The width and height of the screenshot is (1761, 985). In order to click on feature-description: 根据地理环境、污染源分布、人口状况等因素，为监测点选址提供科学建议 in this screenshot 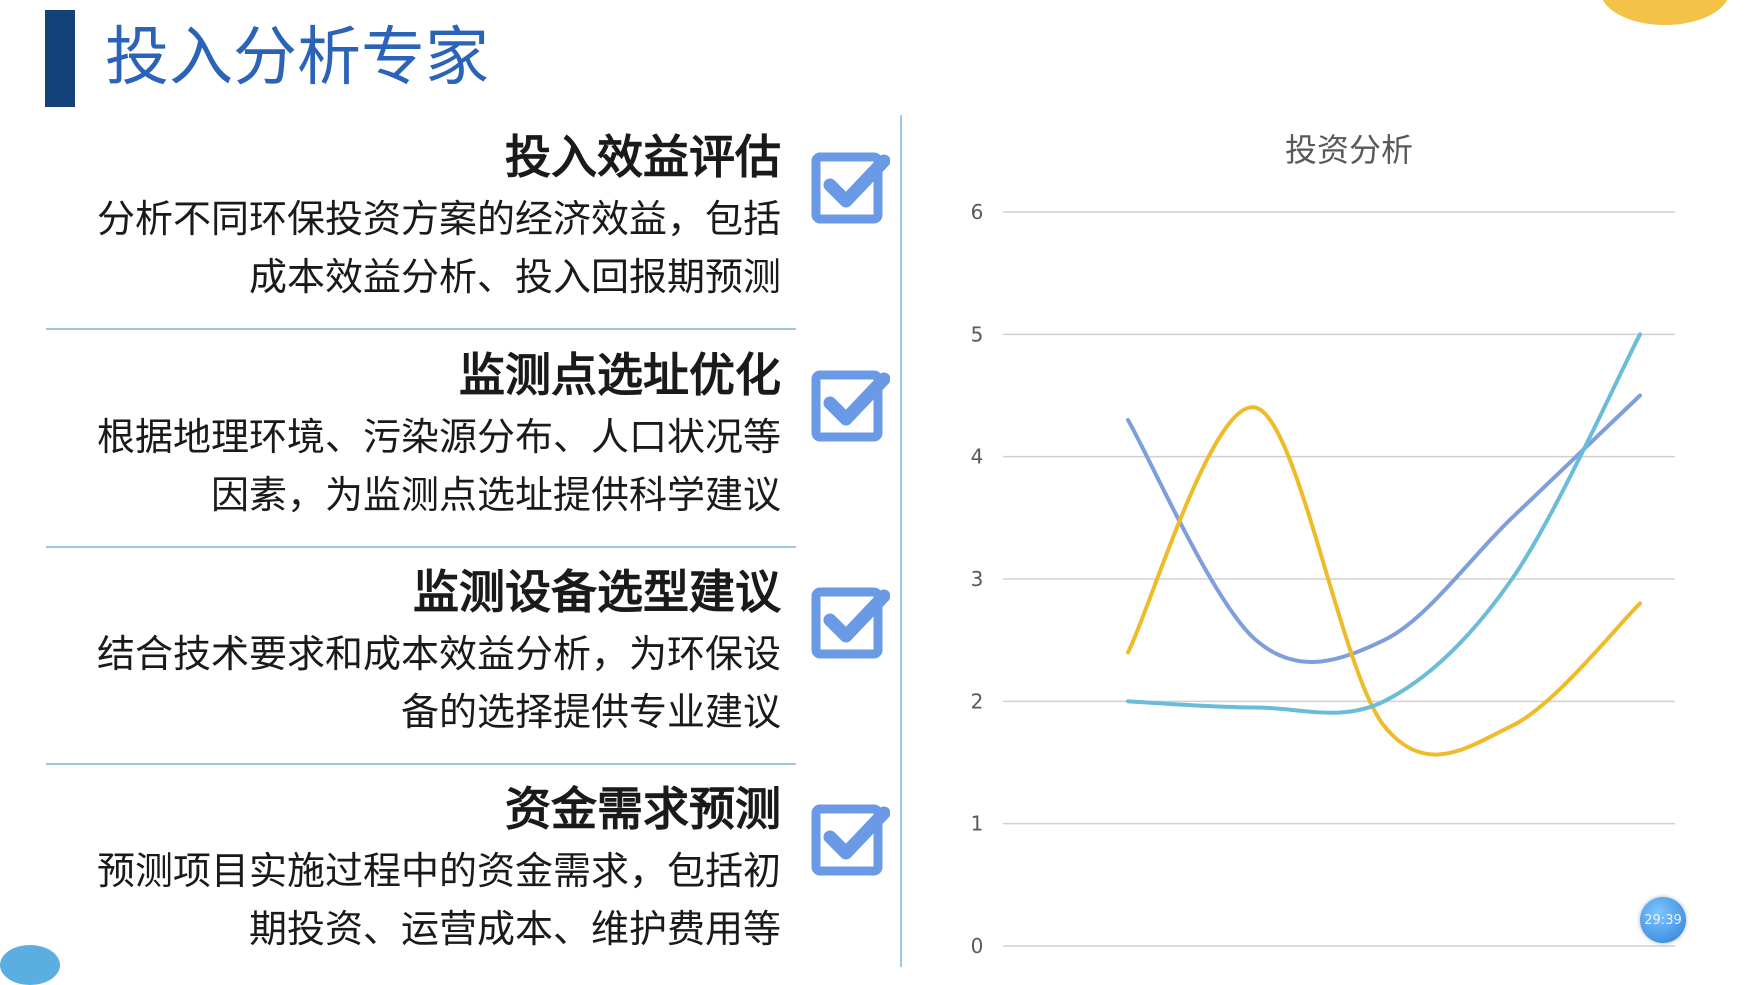, I will do `click(438, 466)`.